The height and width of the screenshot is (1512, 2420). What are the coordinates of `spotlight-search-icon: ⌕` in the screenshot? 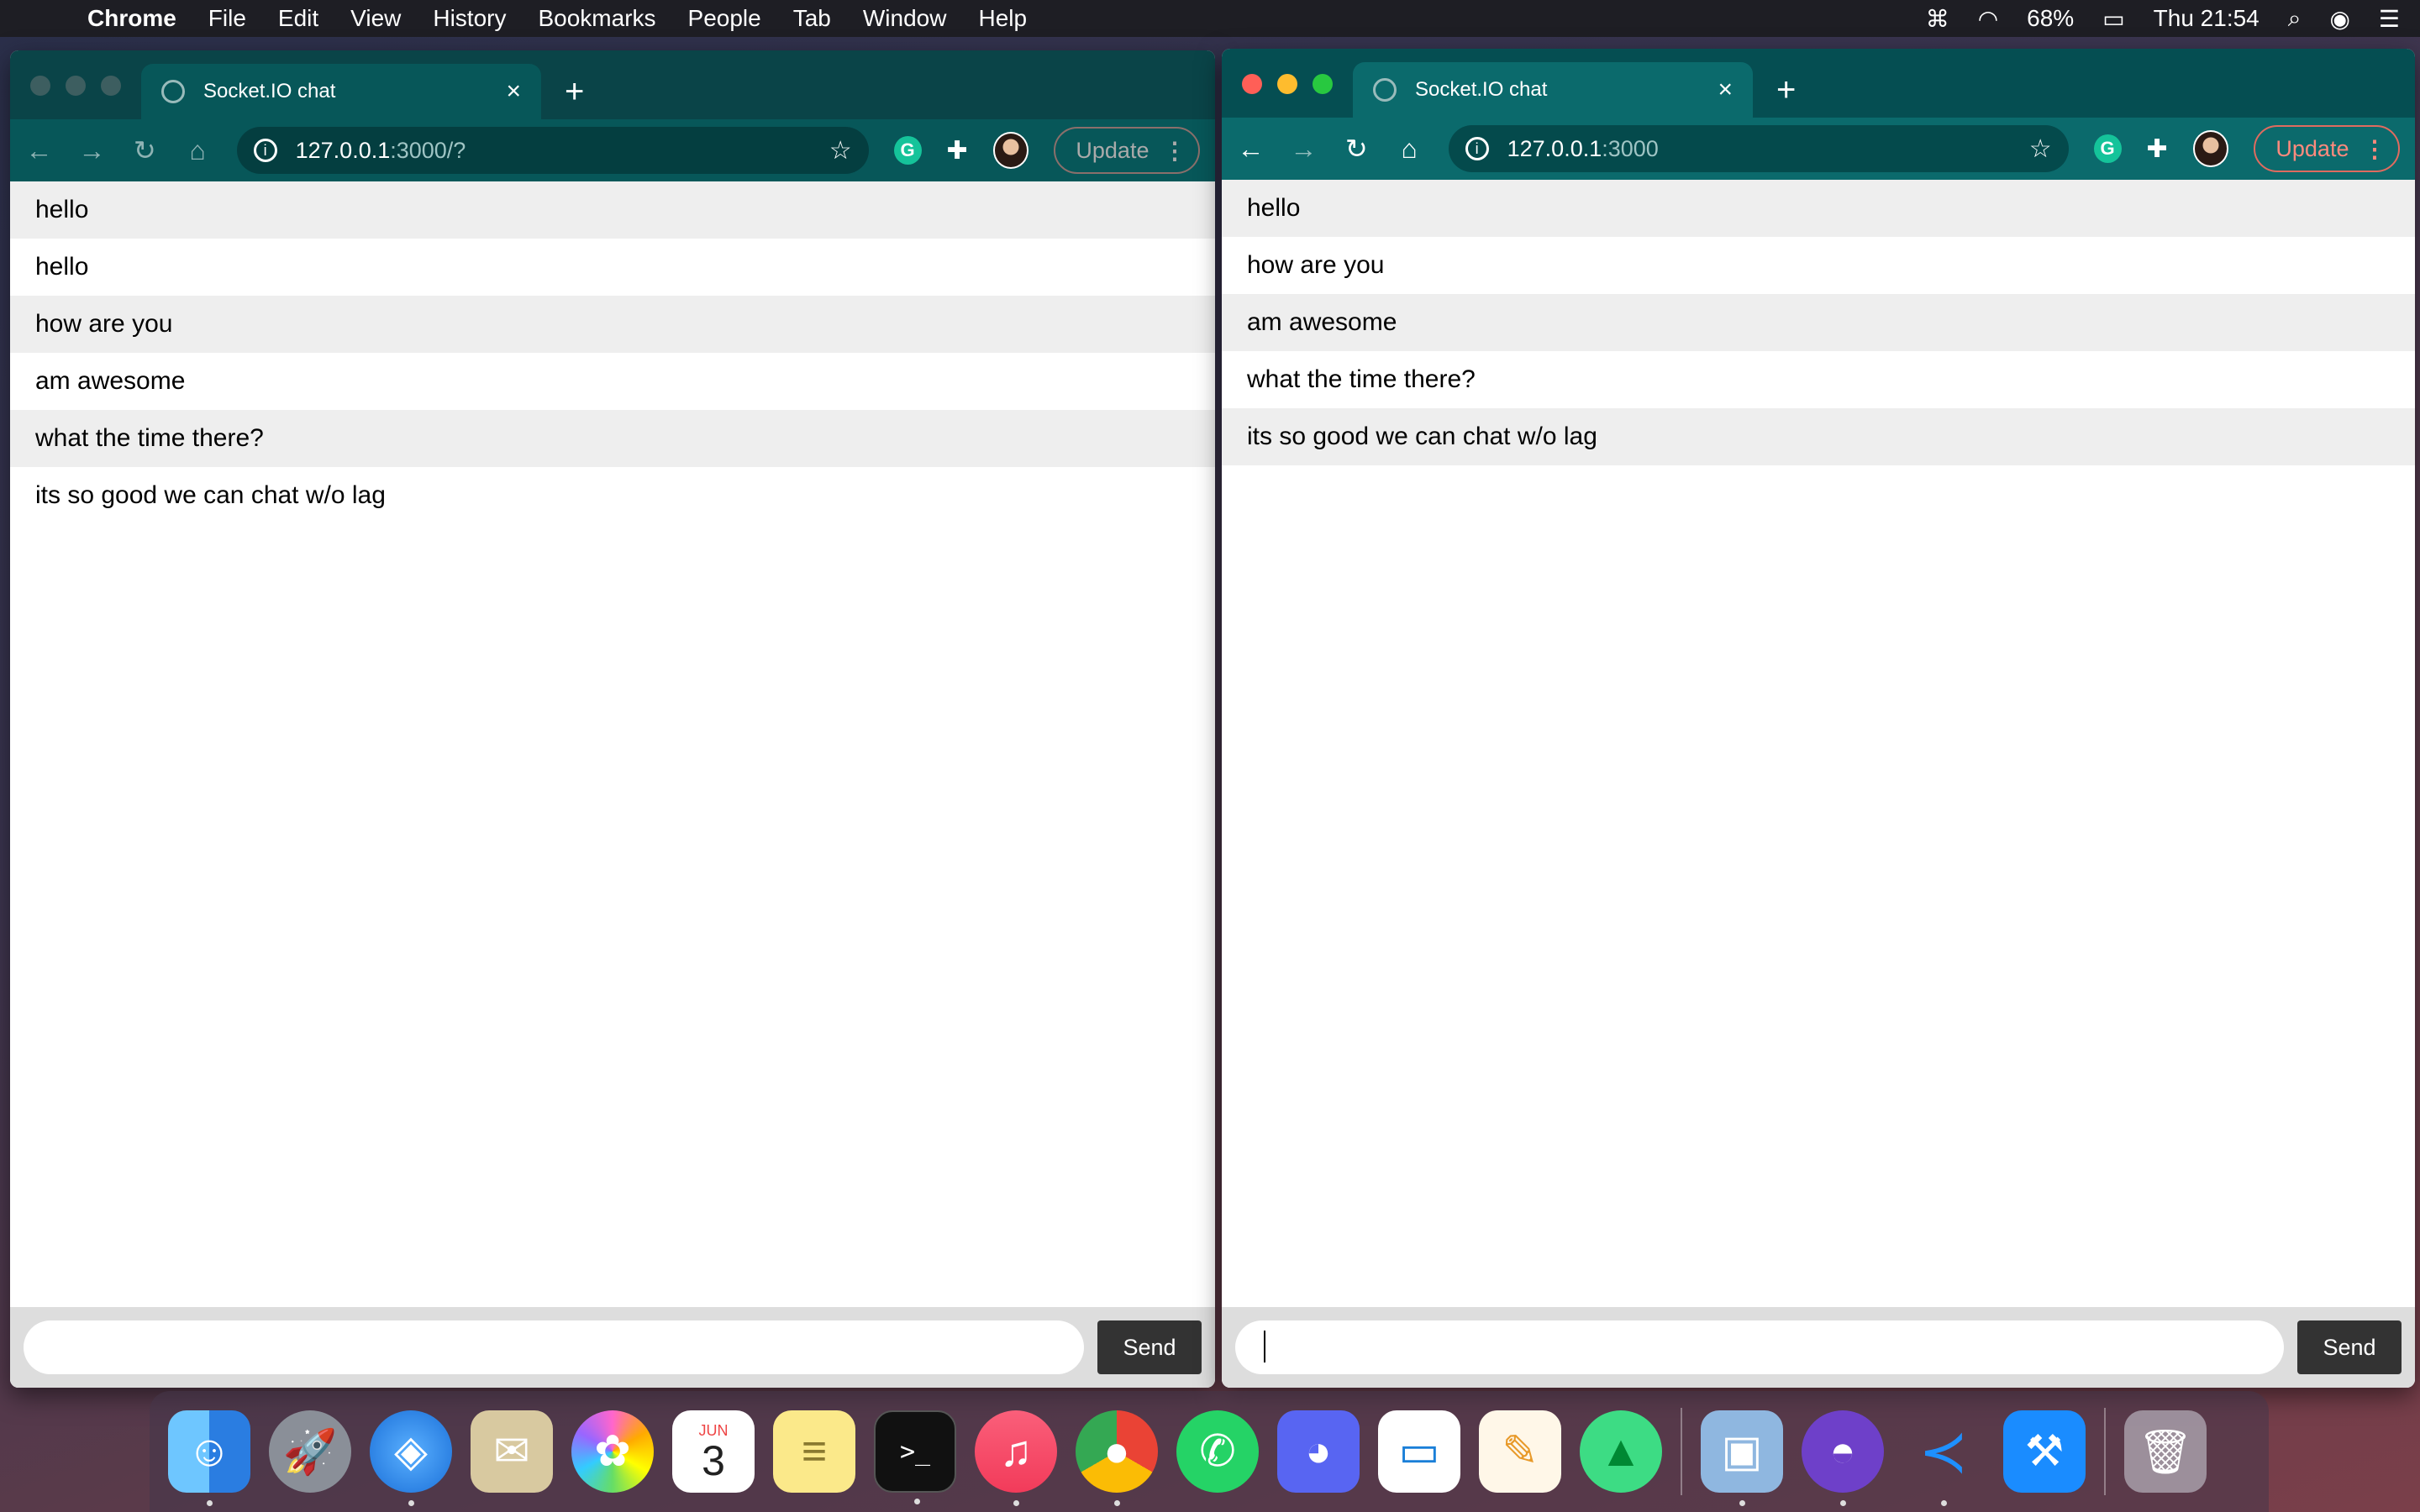 It's located at (2295, 19).